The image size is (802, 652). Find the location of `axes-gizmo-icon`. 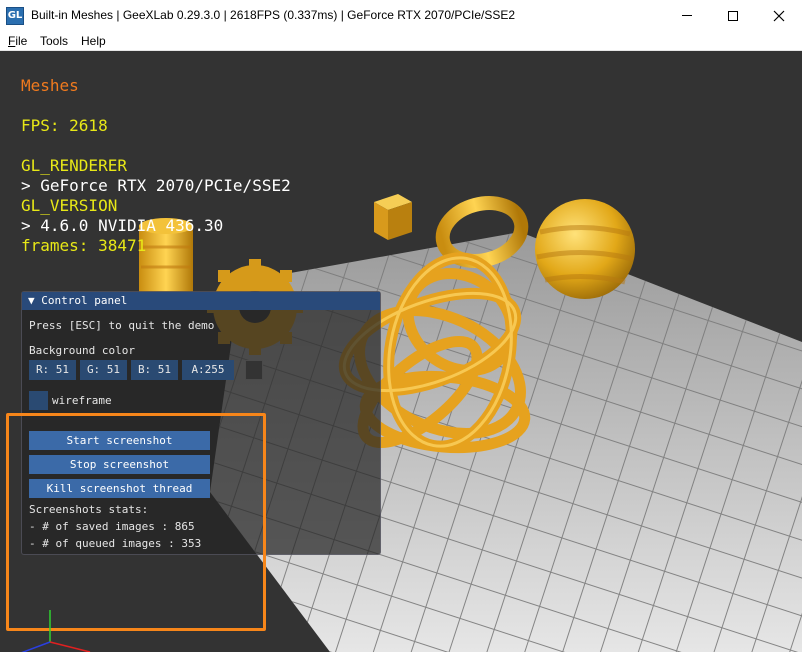

axes-gizmo-icon is located at coordinates (56, 631).